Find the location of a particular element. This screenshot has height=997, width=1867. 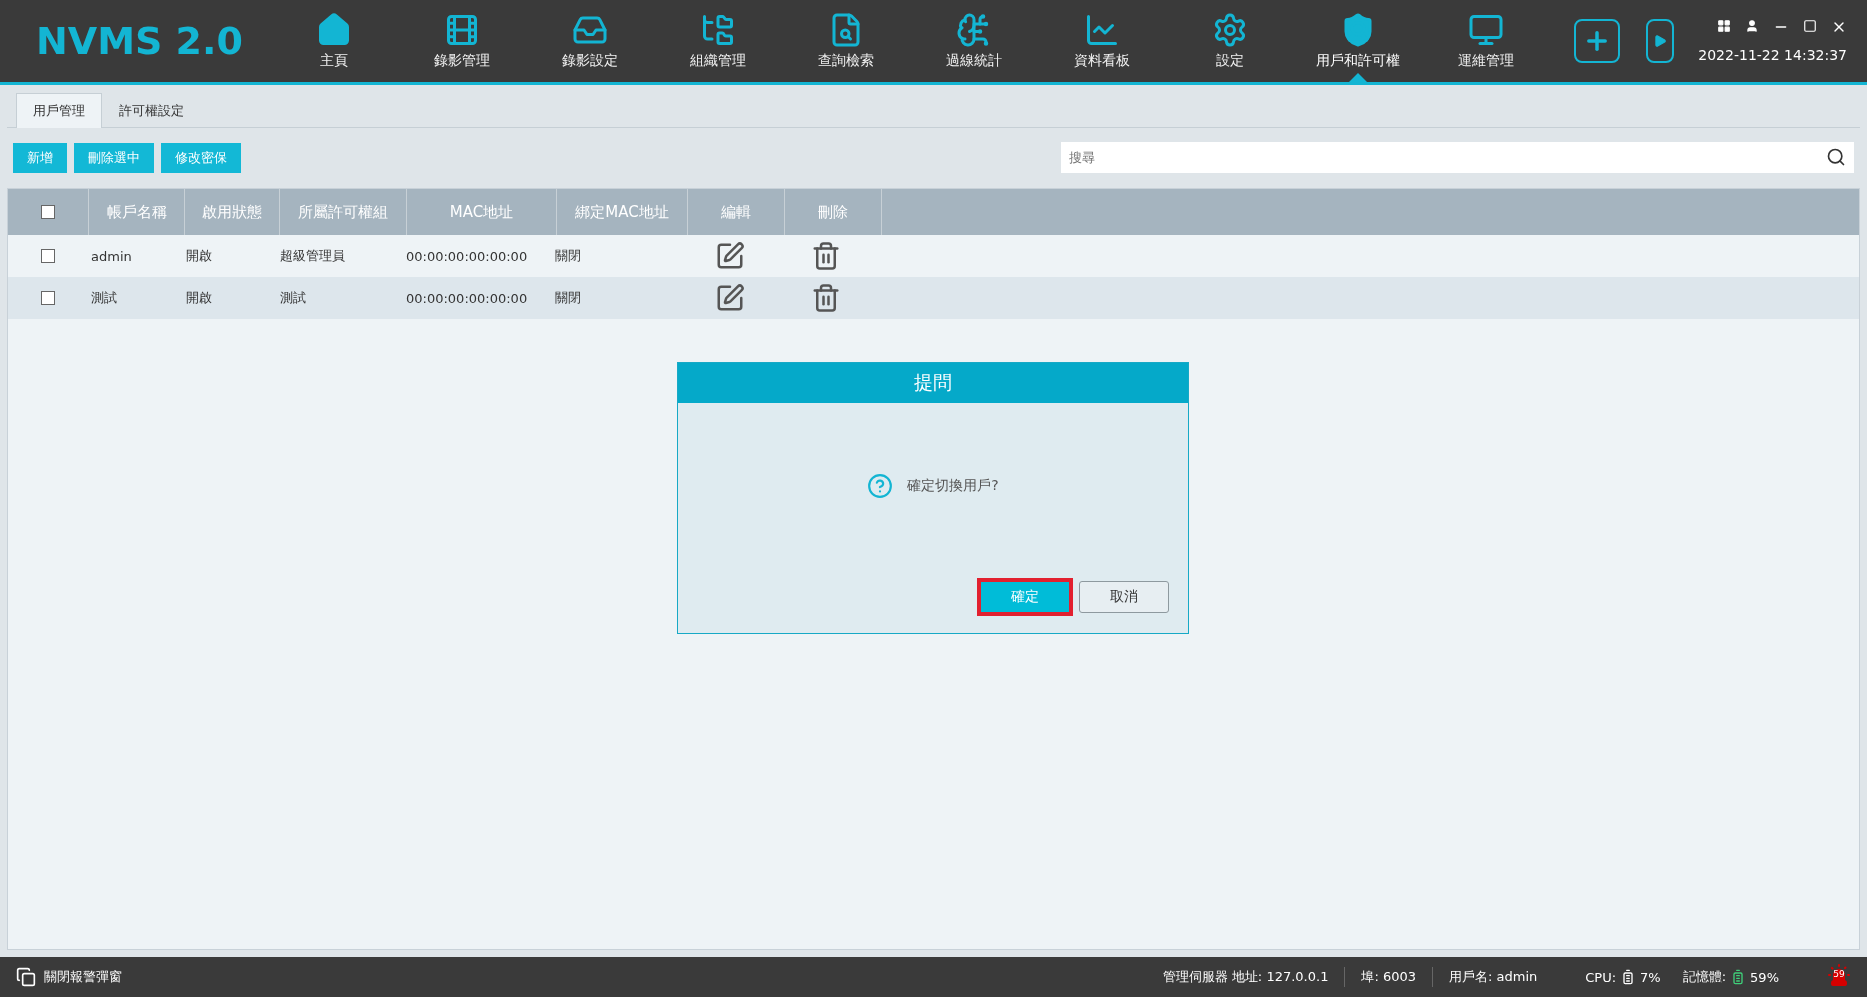

nav-tab: 錄影管理 is located at coordinates (462, 41).